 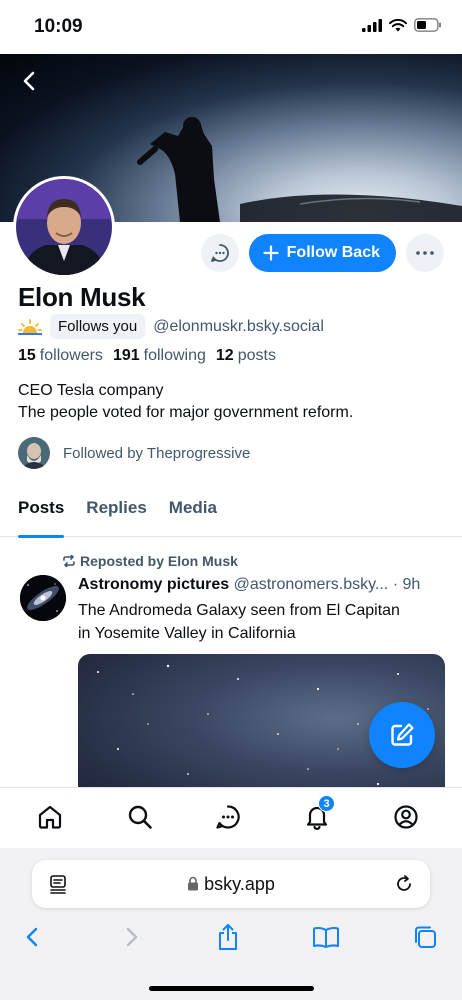 I want to click on more-icon, so click(x=425, y=253).